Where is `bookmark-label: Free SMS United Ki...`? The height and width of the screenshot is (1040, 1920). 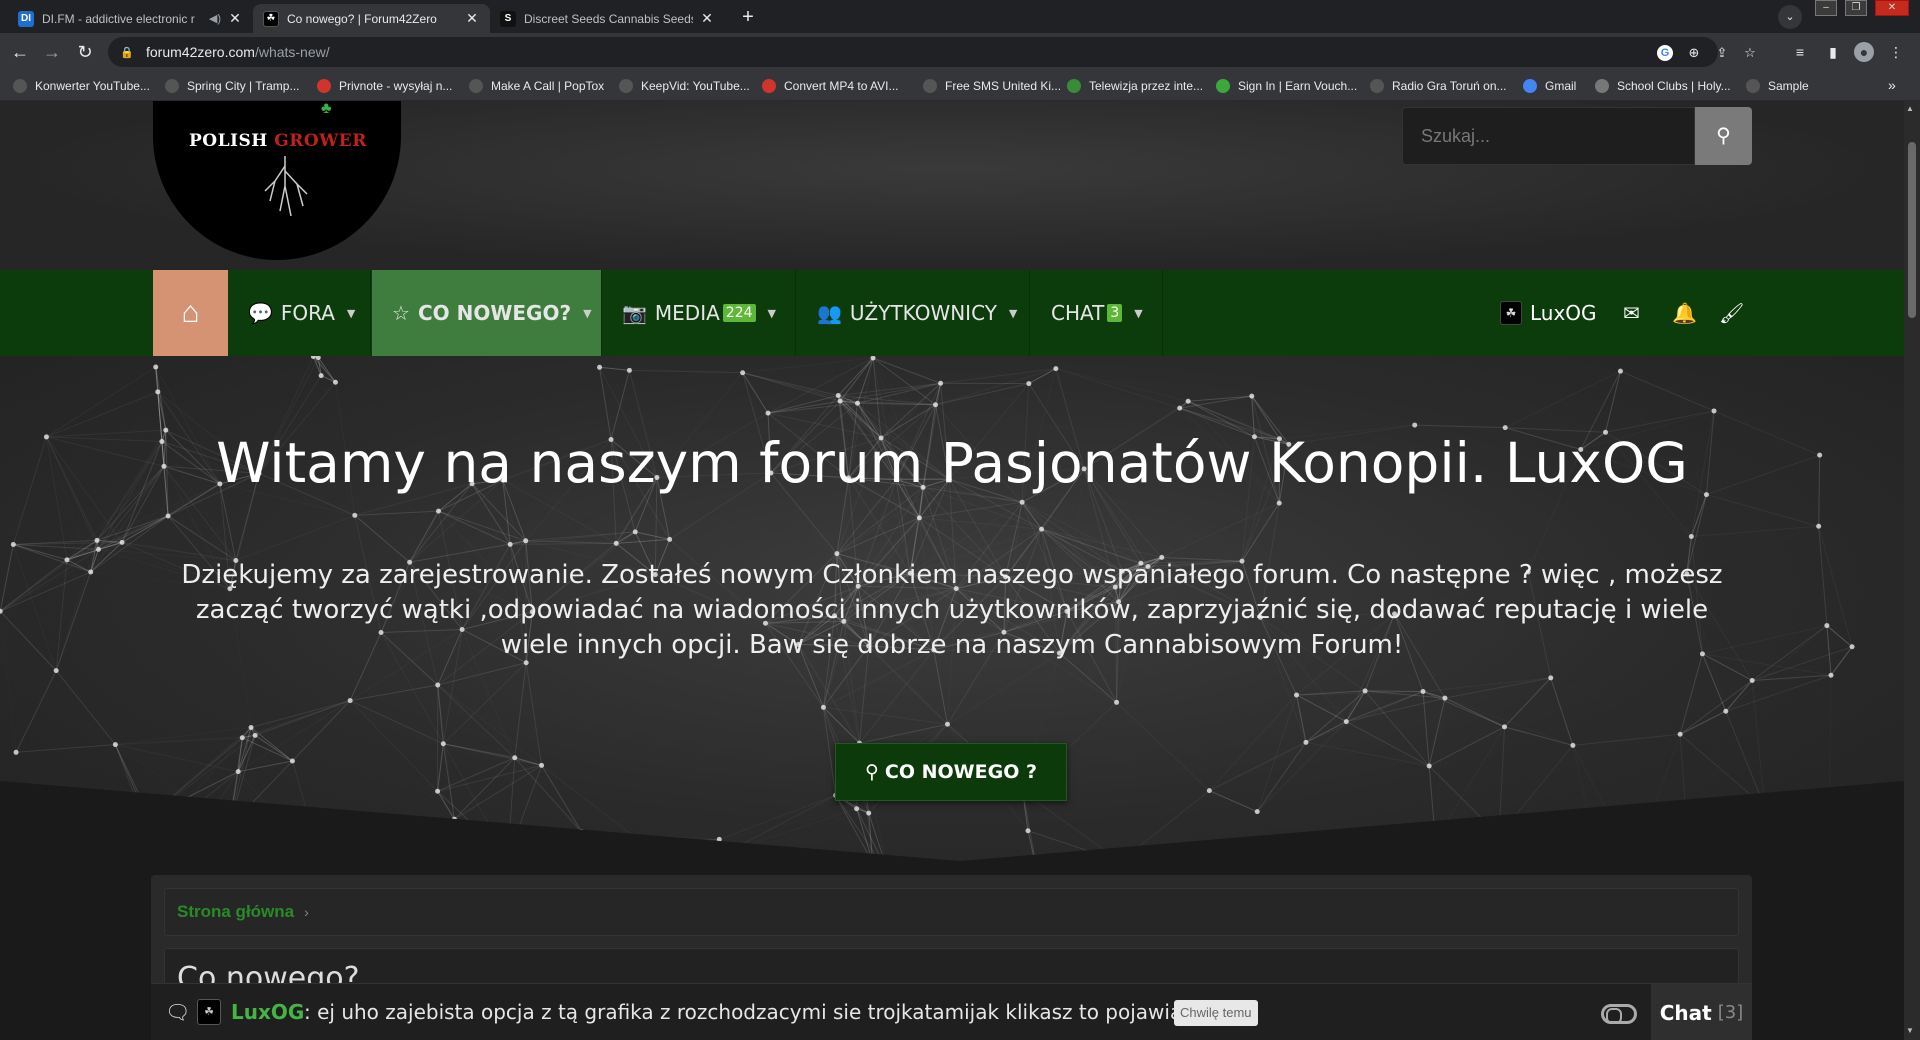 bookmark-label: Free SMS United Ki... is located at coordinates (1003, 86).